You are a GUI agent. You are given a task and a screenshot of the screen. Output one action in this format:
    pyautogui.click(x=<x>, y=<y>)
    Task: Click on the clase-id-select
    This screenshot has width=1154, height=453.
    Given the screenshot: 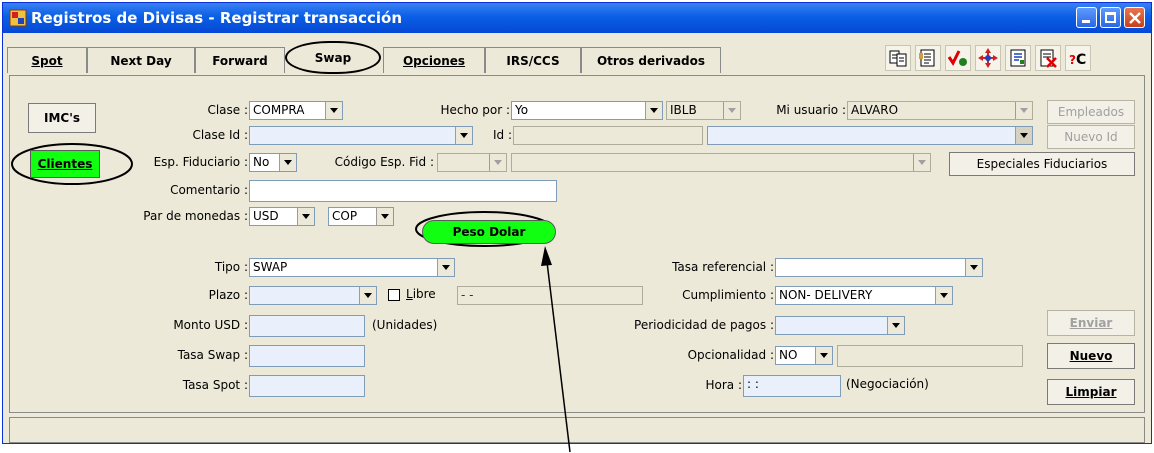 What is the action you would take?
    pyautogui.click(x=361, y=135)
    